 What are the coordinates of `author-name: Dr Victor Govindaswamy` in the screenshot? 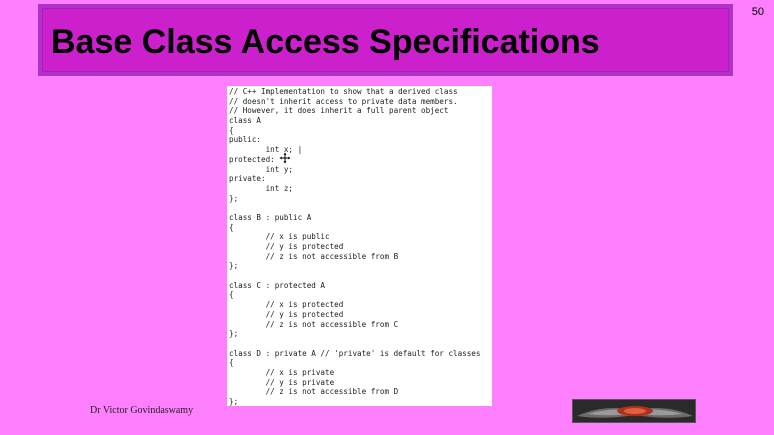 It's located at (142, 410).